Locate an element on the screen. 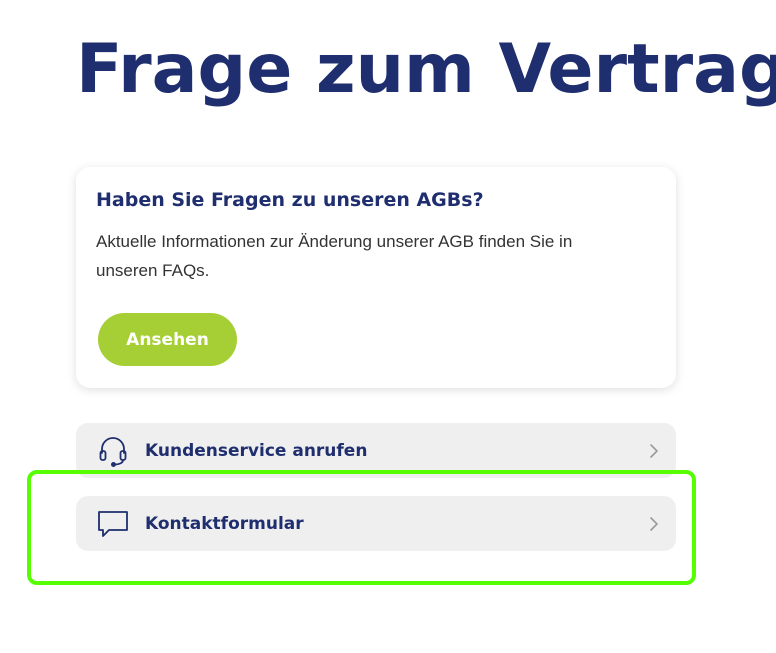 The height and width of the screenshot is (653, 776). call-customer-service-label: Kundenservice anrufen is located at coordinates (256, 450).